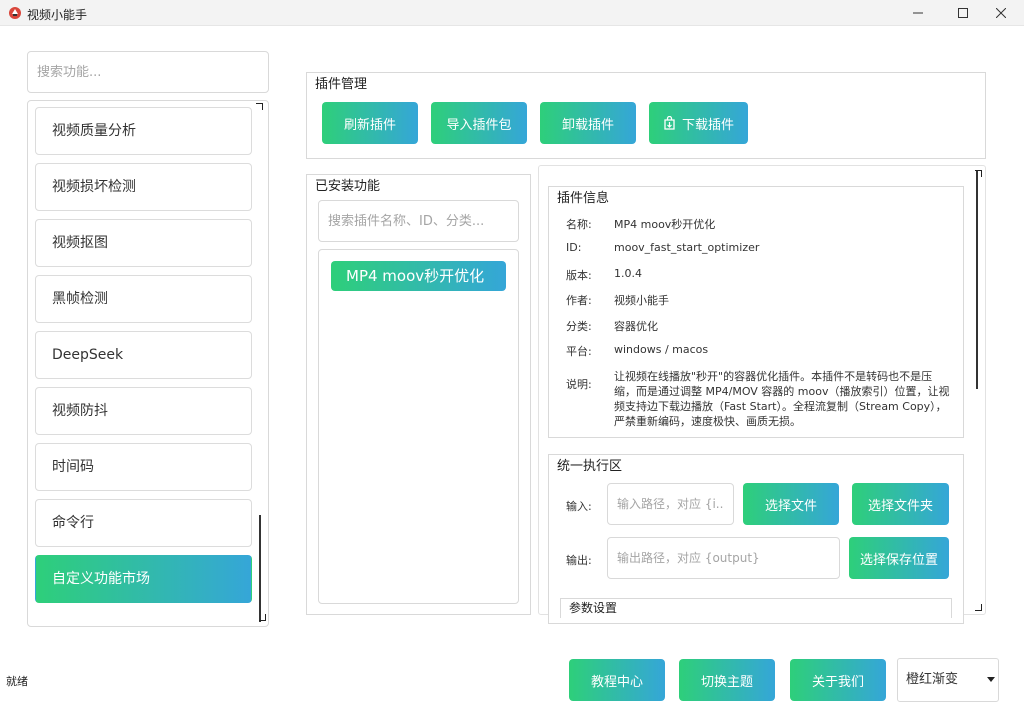  What do you see at coordinates (727, 680) in the screenshot?
I see `switch-theme-button: 切换主题` at bounding box center [727, 680].